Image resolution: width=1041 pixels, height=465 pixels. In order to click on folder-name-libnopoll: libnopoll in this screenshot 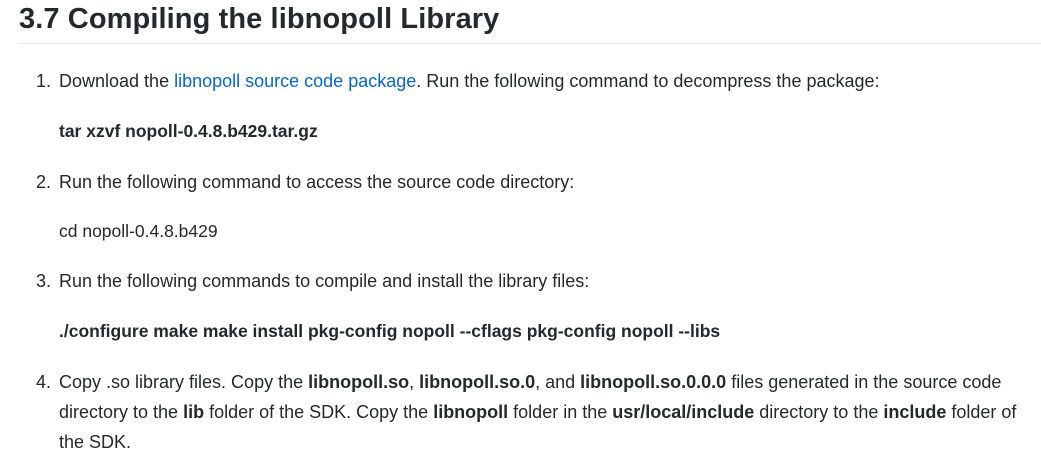, I will do `click(471, 412)`.